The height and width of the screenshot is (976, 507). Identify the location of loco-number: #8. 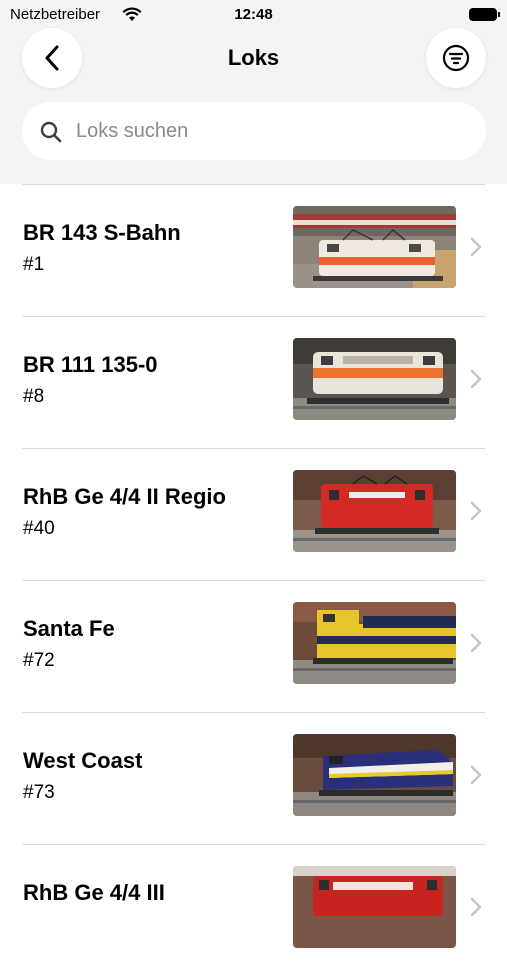
(34, 396).